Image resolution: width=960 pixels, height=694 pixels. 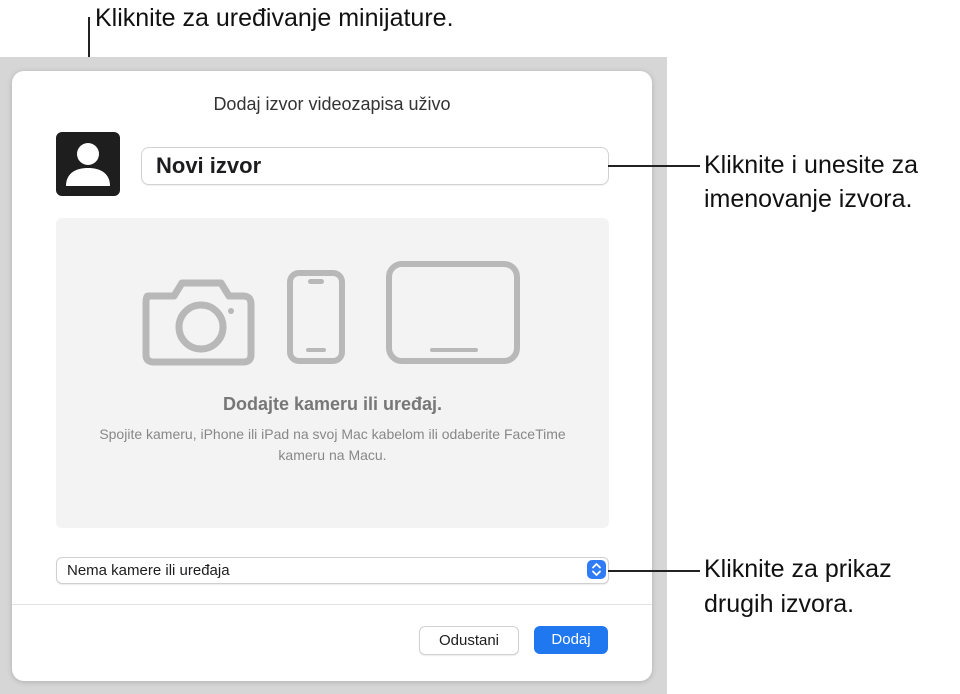 I want to click on camera-icon, so click(x=198, y=322).